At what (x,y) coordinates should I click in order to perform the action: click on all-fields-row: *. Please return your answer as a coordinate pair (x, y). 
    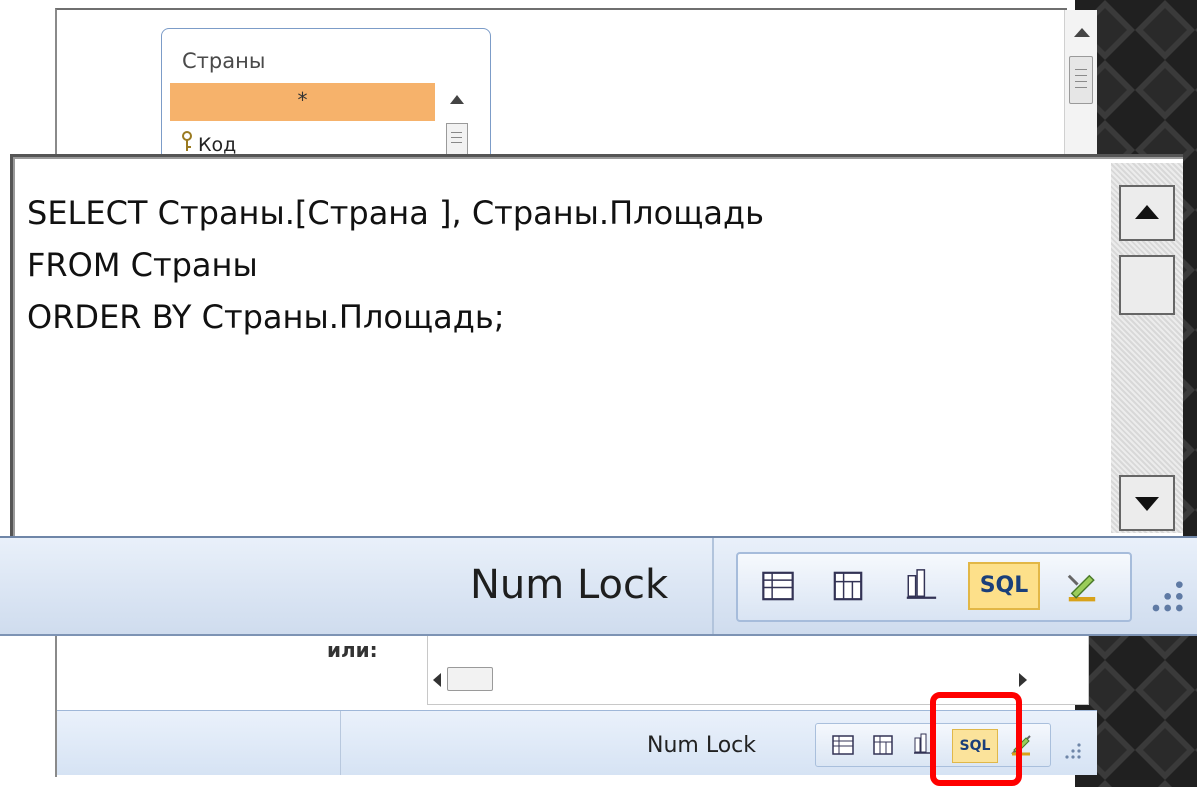
    Looking at the image, I should click on (302, 102).